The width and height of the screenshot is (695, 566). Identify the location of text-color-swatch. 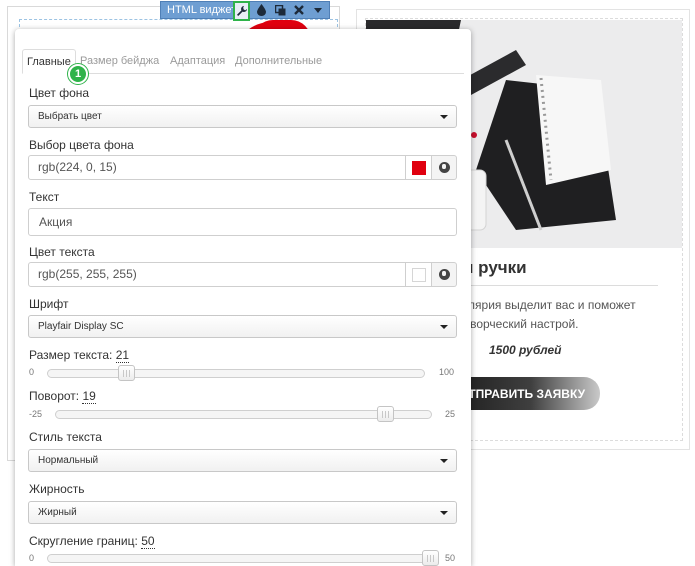
(419, 274).